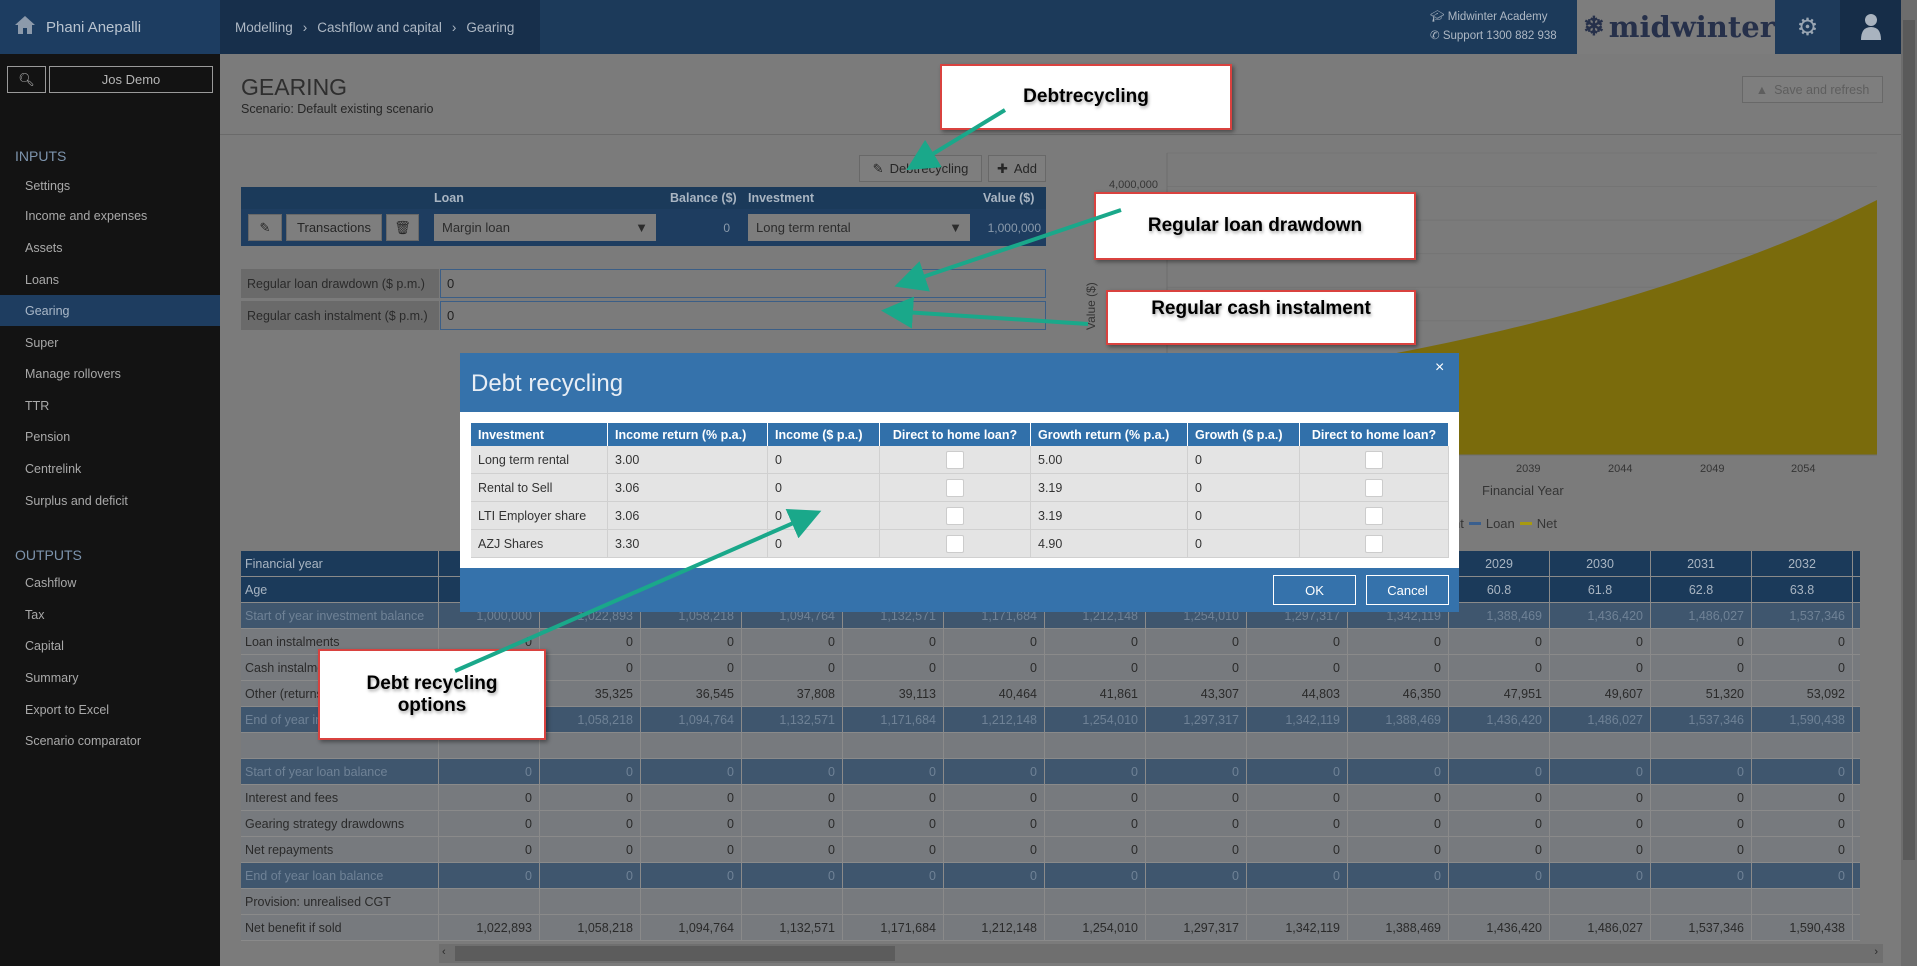  Describe the element at coordinates (264, 27) in the screenshot. I see `breadcrumb-modelling: Modelling` at that location.